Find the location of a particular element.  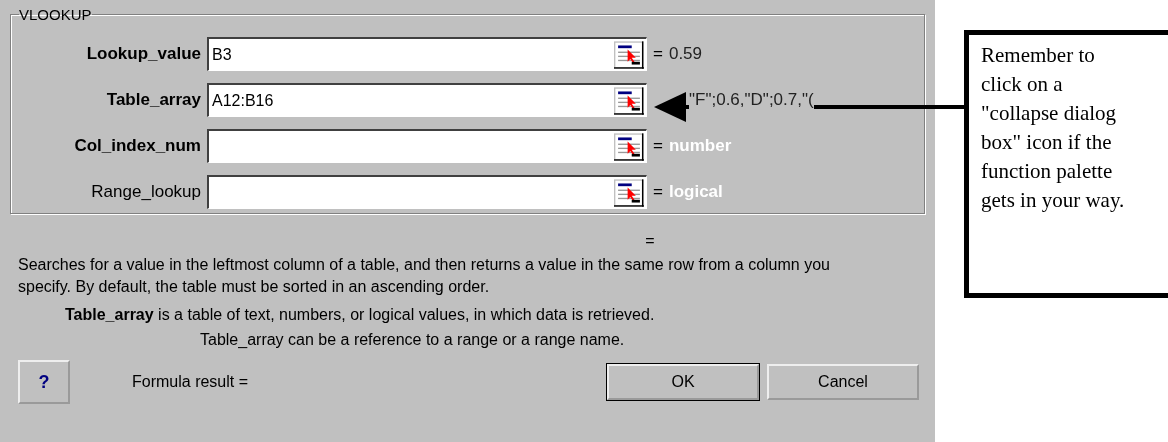

ok-button: OK is located at coordinates (683, 382).